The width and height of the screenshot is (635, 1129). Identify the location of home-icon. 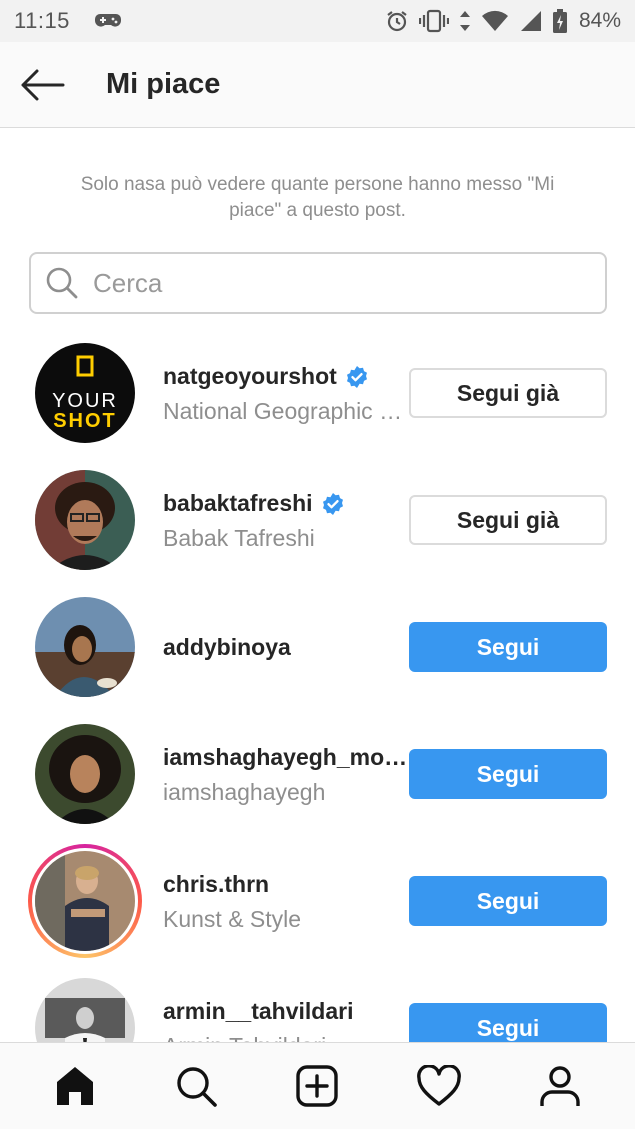
(74, 1086).